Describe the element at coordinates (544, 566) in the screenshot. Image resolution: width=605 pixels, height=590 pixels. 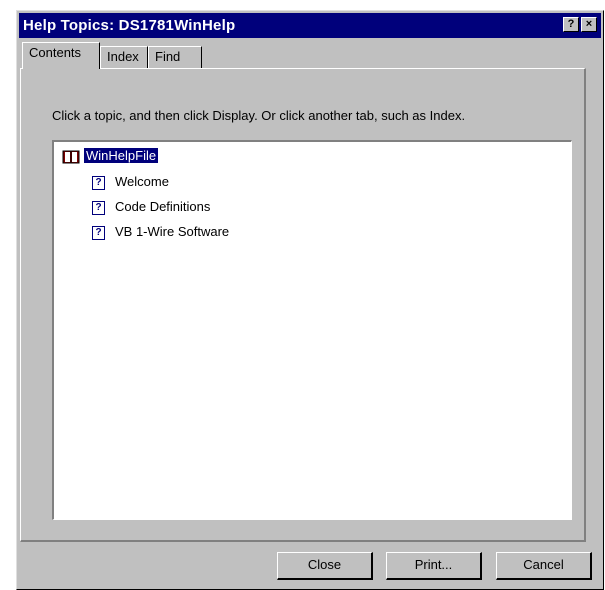
I see `cancel-button: Cancel` at that location.